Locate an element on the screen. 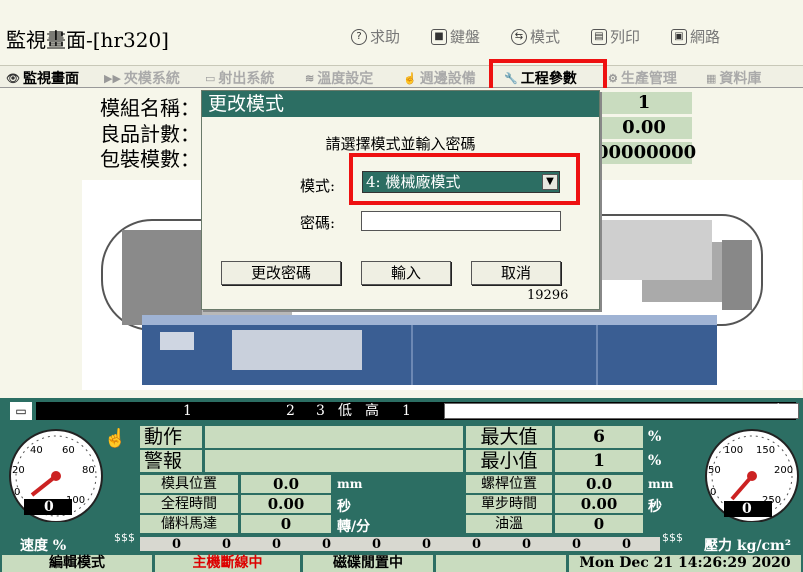 This screenshot has width=803, height=572. status-disk: 磁碟閒置中 is located at coordinates (368, 563).